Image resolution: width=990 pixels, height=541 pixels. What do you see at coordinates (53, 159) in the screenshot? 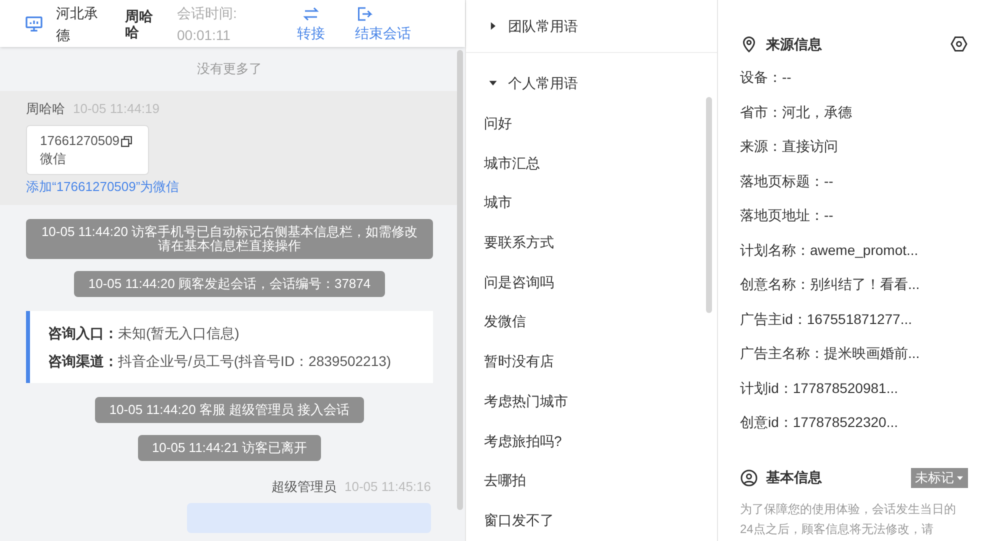
I see `contact-type: 微信` at bounding box center [53, 159].